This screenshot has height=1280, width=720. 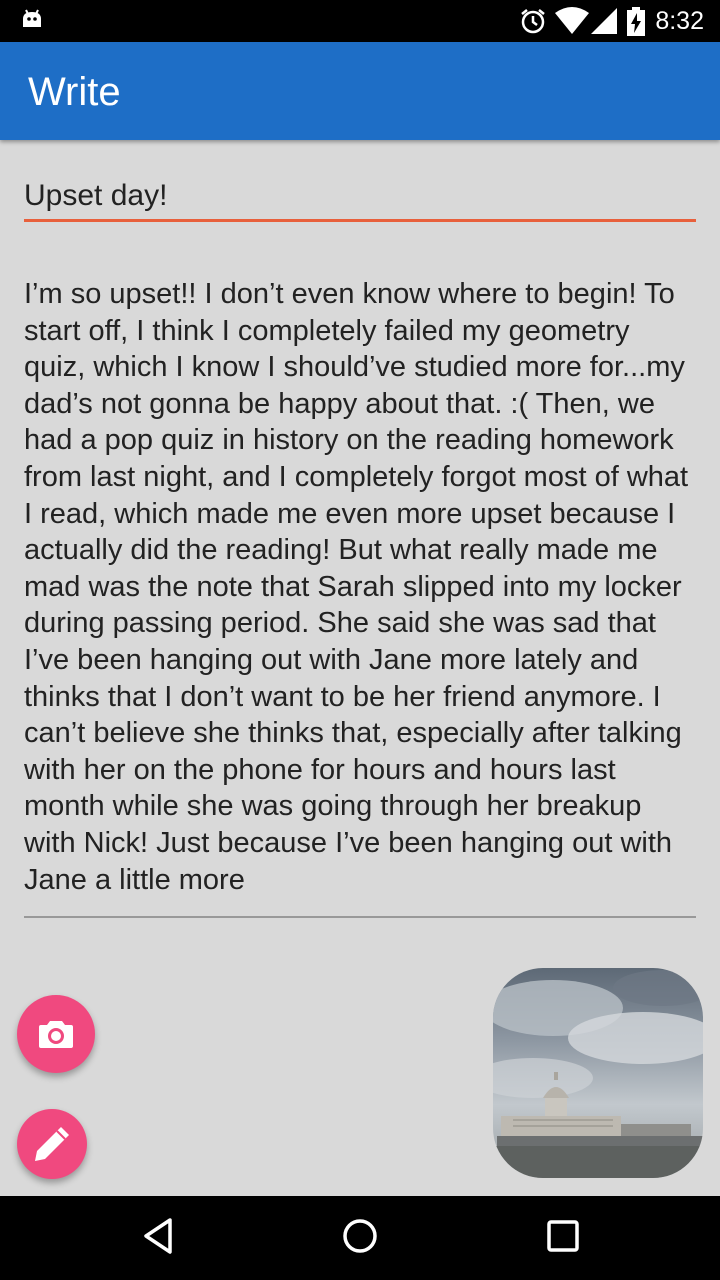 I want to click on back-icon, so click(x=158, y=1238).